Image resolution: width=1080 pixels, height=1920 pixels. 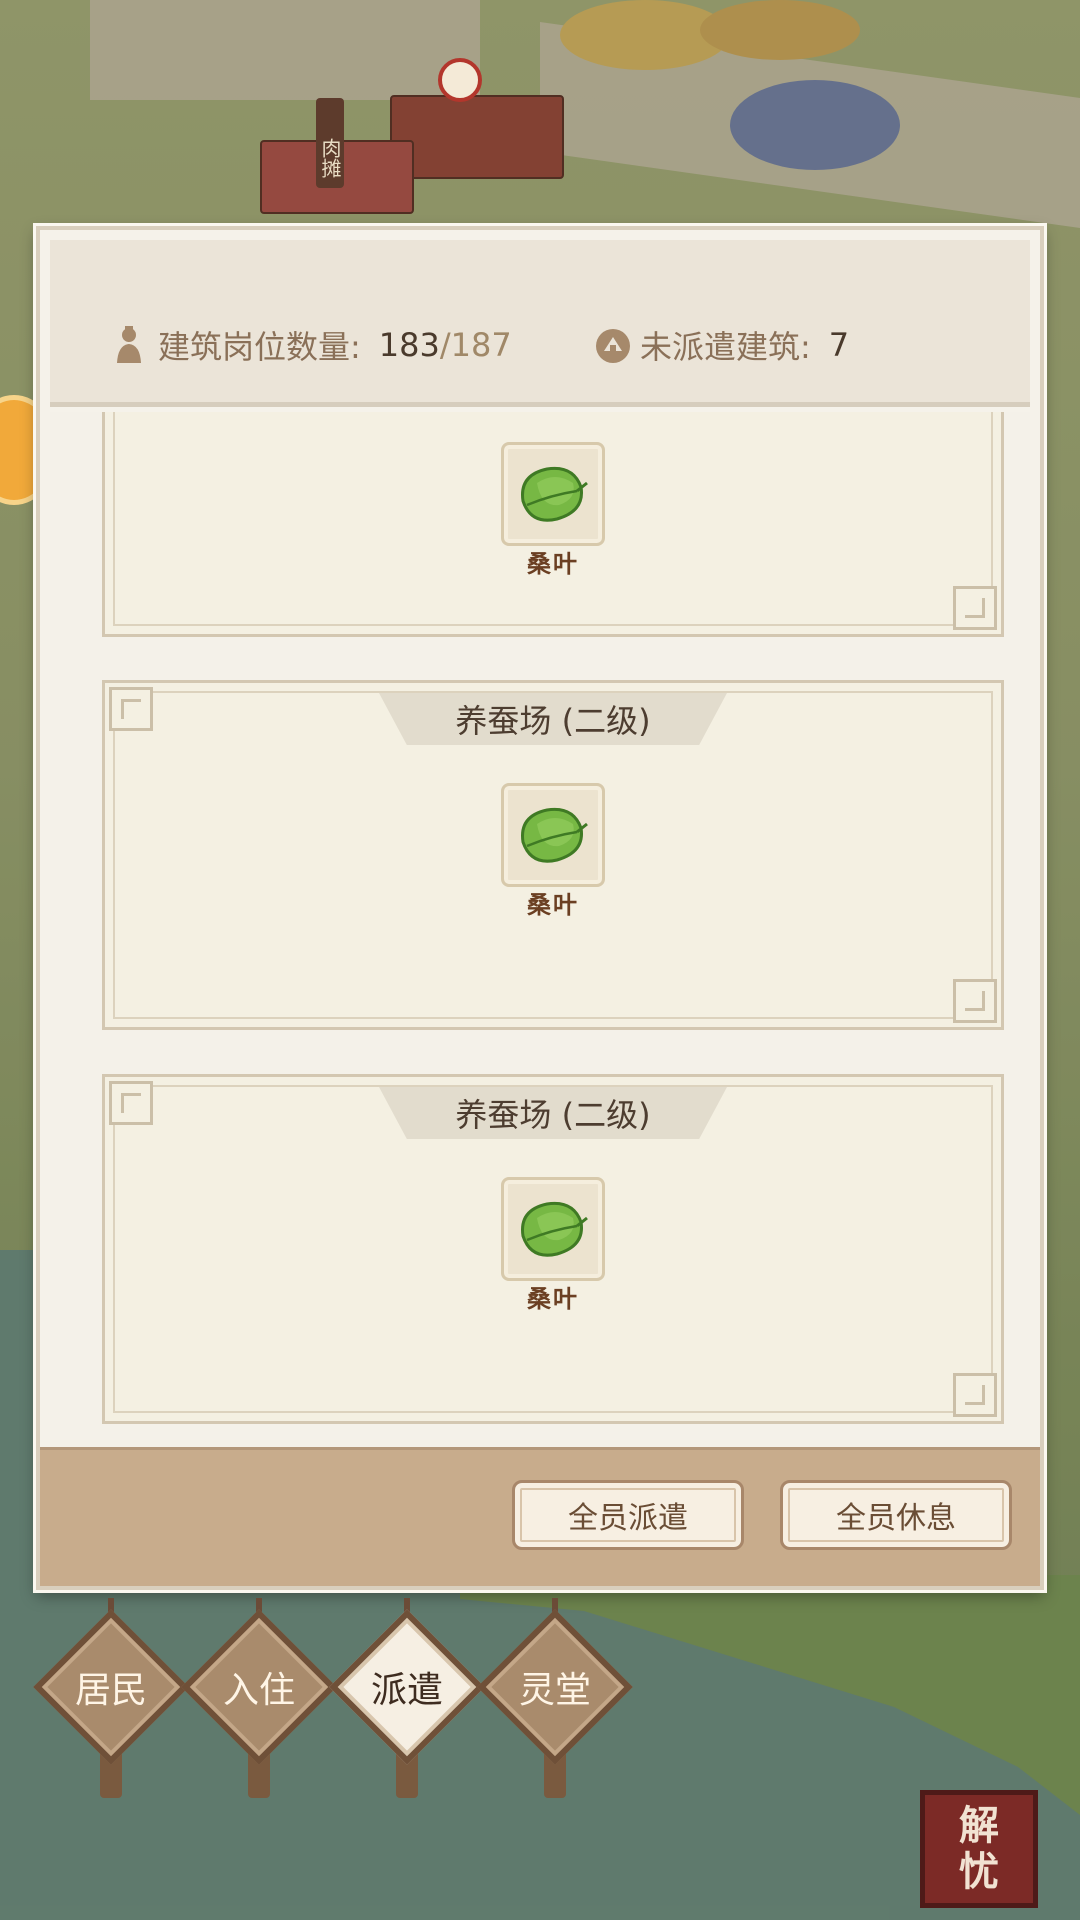 I want to click on tab-label: 入住, so click(x=258, y=1690).